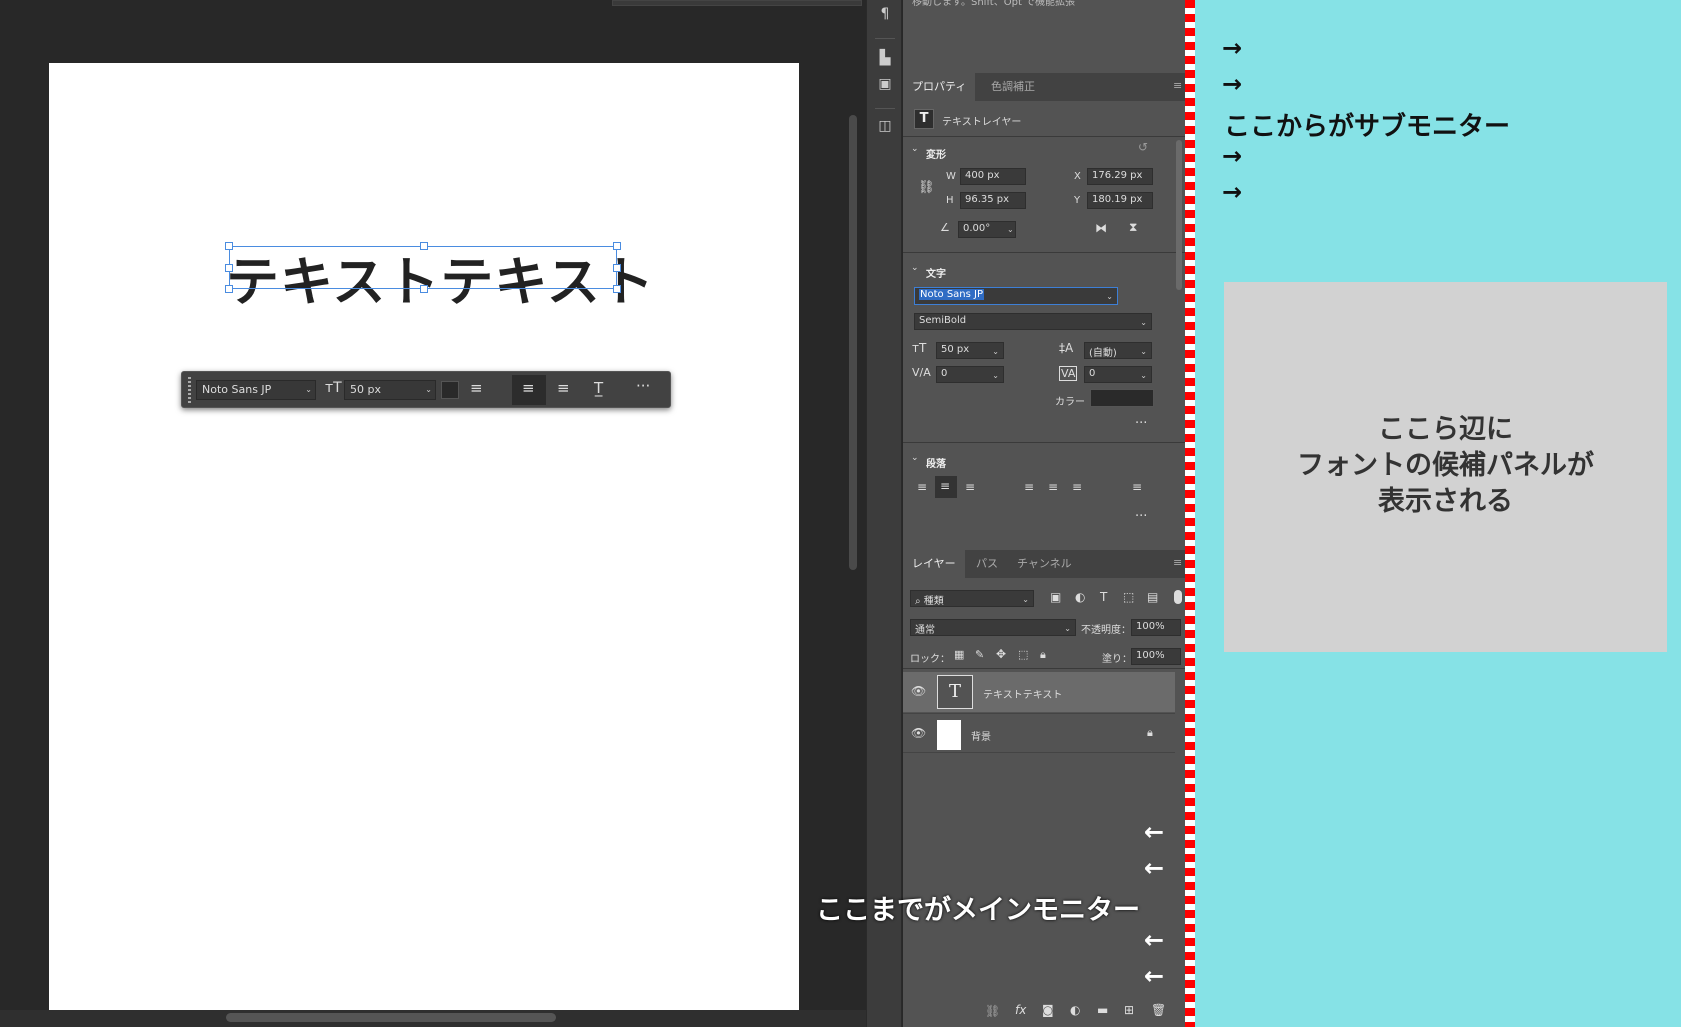 This screenshot has height=1027, width=1681. What do you see at coordinates (1122, 398) in the screenshot?
I see `text-color-swatch` at bounding box center [1122, 398].